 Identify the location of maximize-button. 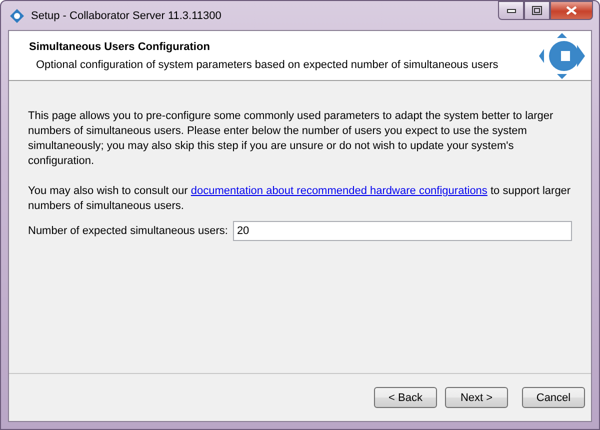
(537, 10).